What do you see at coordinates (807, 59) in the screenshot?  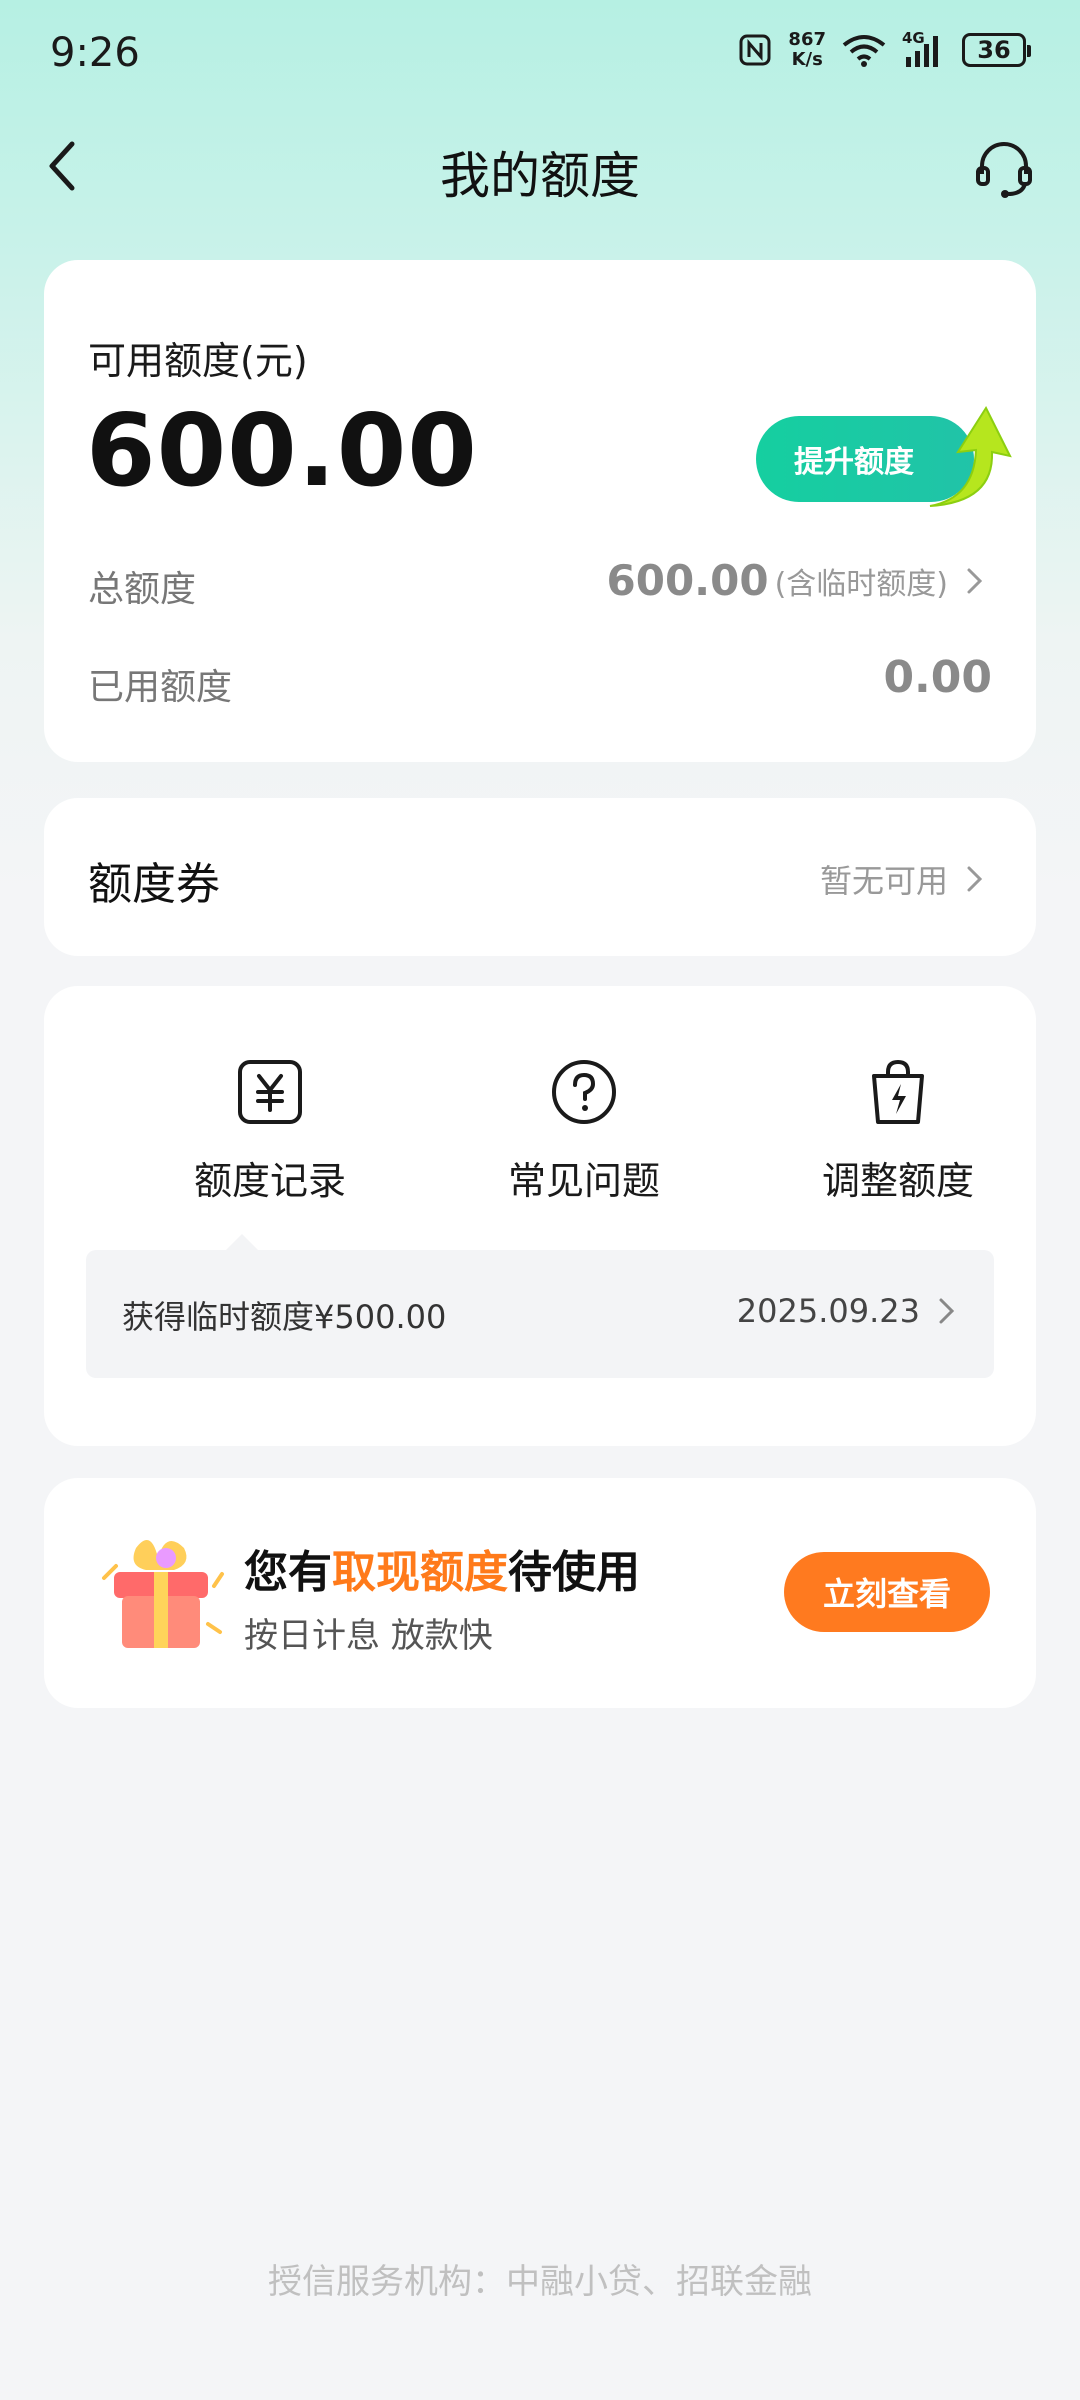 I see `net-speed-unit: K/s` at bounding box center [807, 59].